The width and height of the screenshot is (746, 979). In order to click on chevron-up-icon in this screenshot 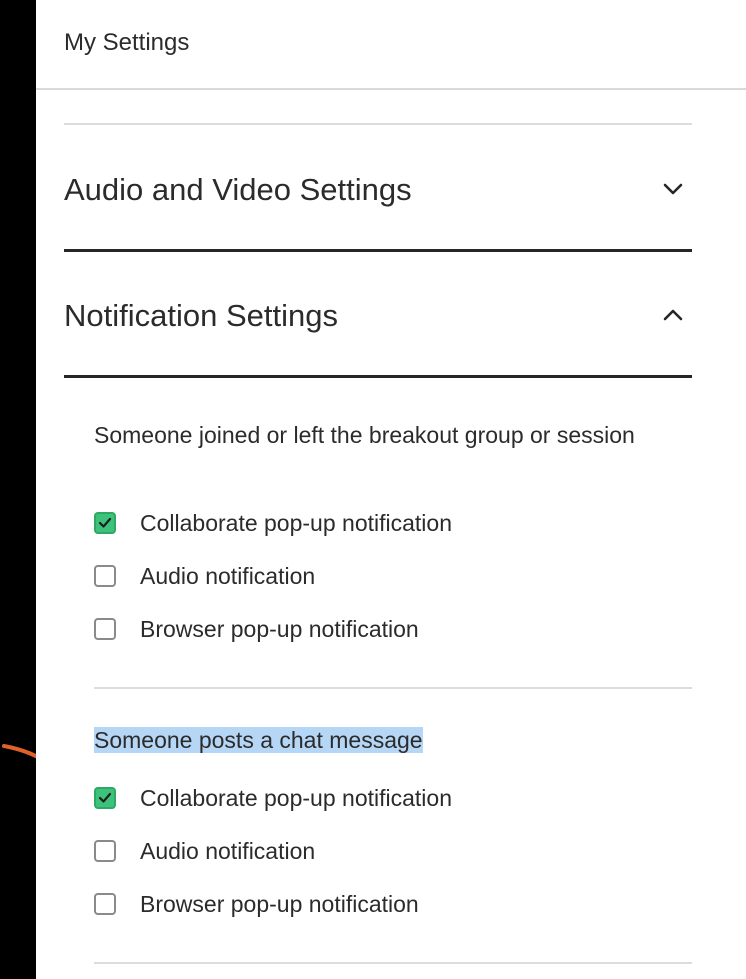, I will do `click(673, 315)`.